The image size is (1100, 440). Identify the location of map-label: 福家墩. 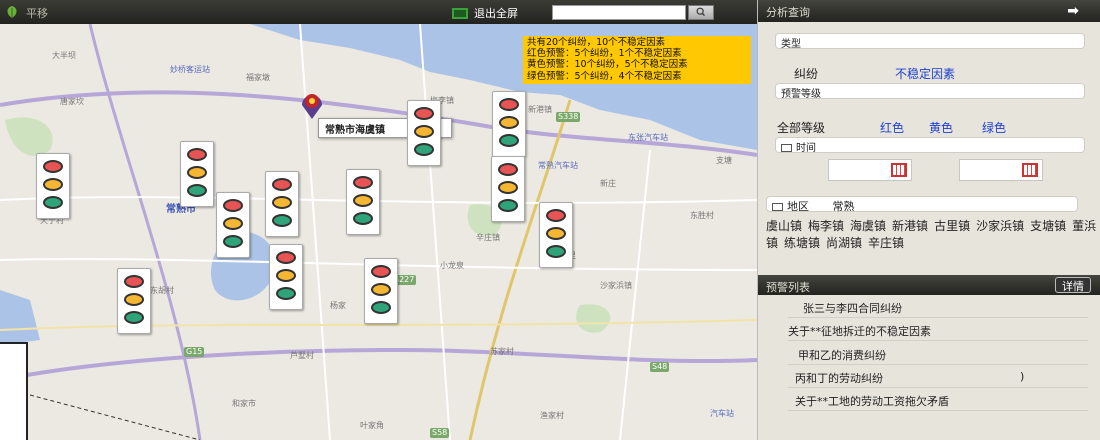
(258, 77).